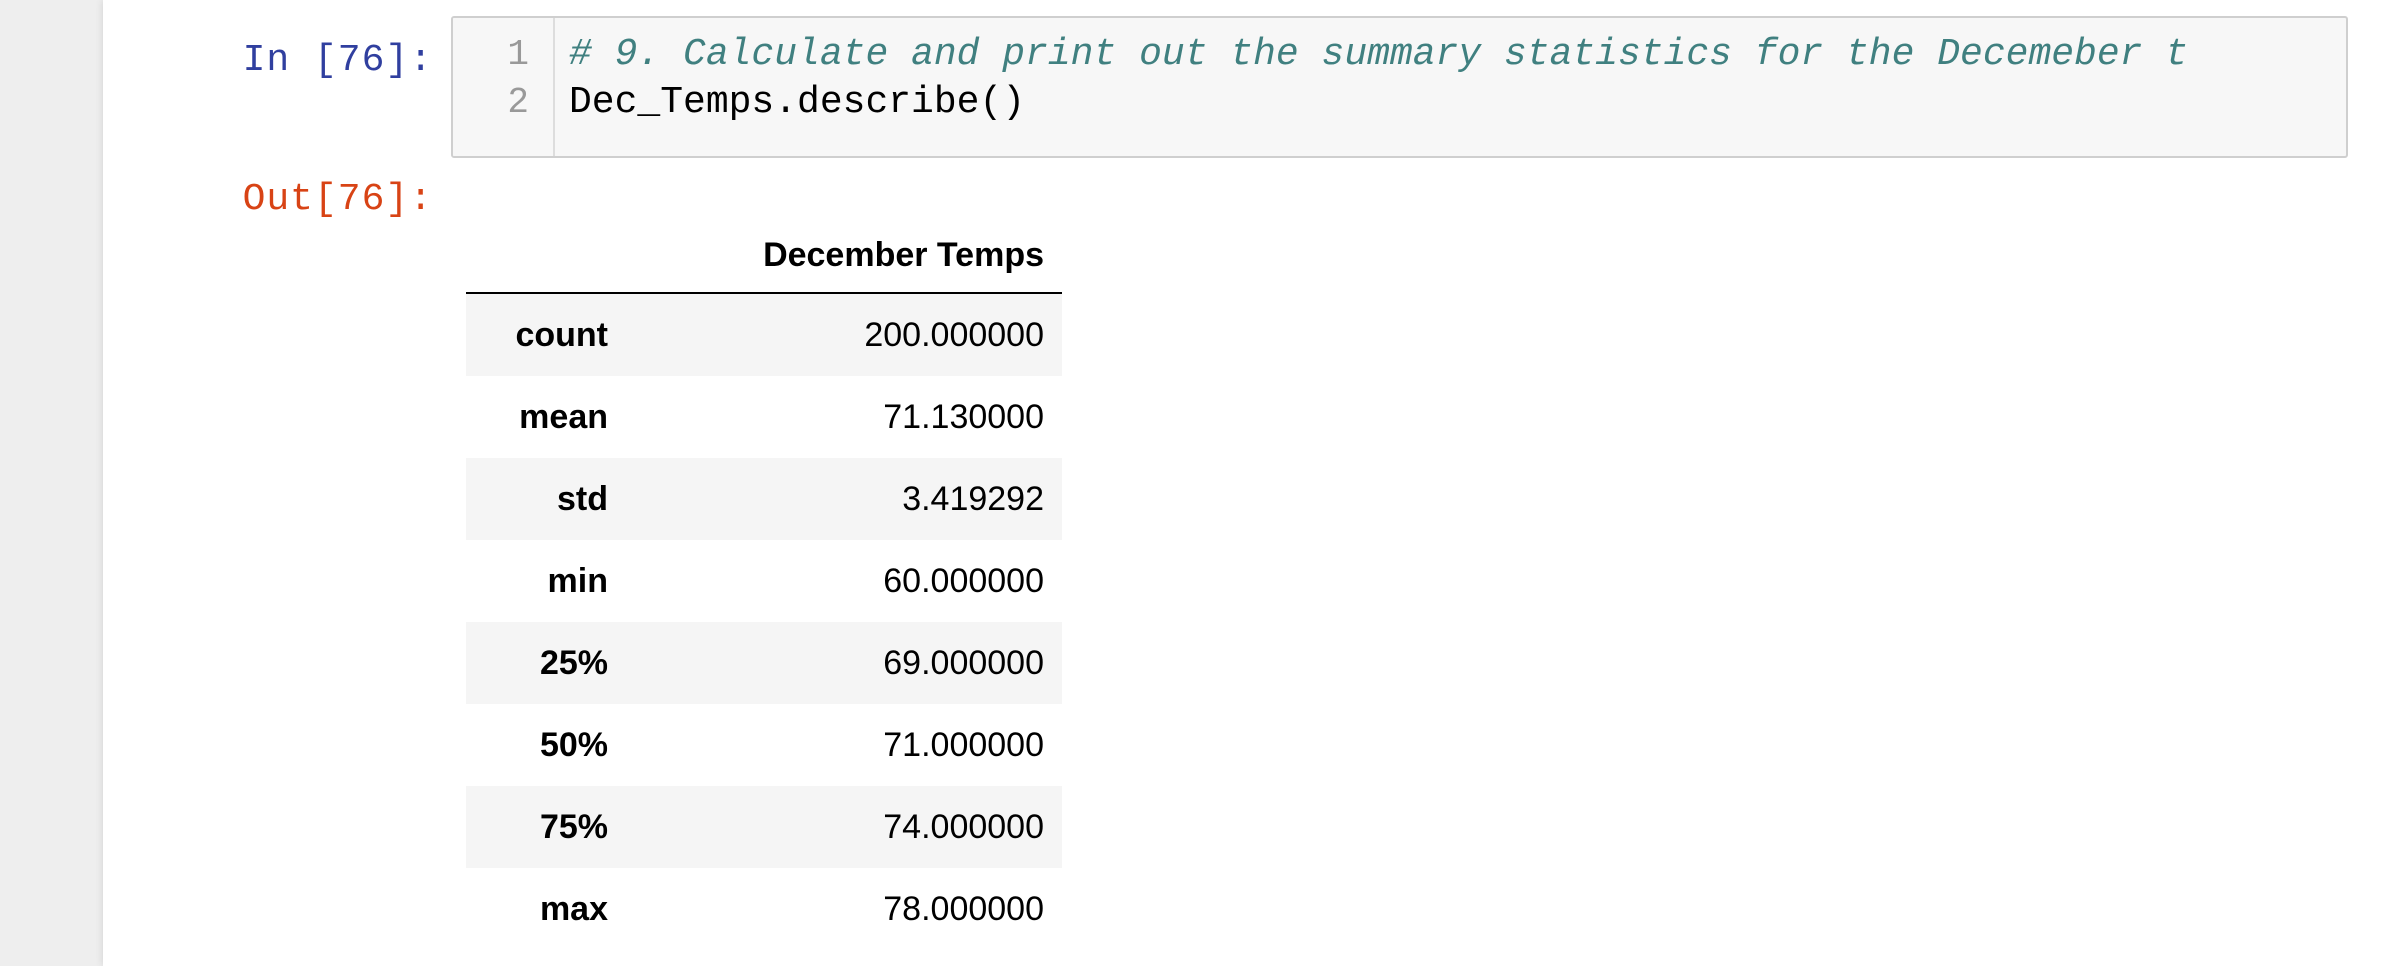  Describe the element at coordinates (797, 103) in the screenshot. I see `code-line: Dec_Temps.describe()` at that location.